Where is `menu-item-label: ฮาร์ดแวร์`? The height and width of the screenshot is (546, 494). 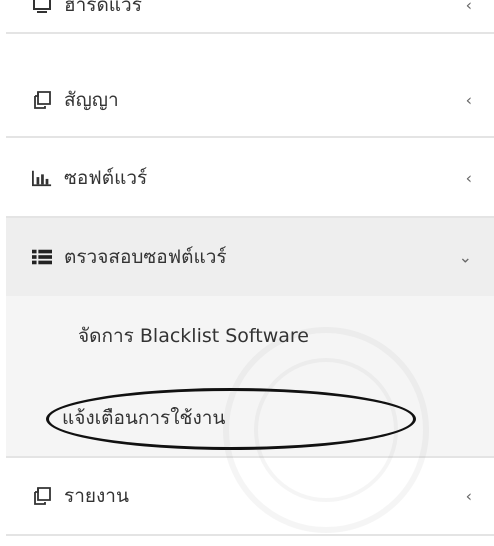
menu-item-label: ฮาร์ดแวร์ is located at coordinates (103, 8).